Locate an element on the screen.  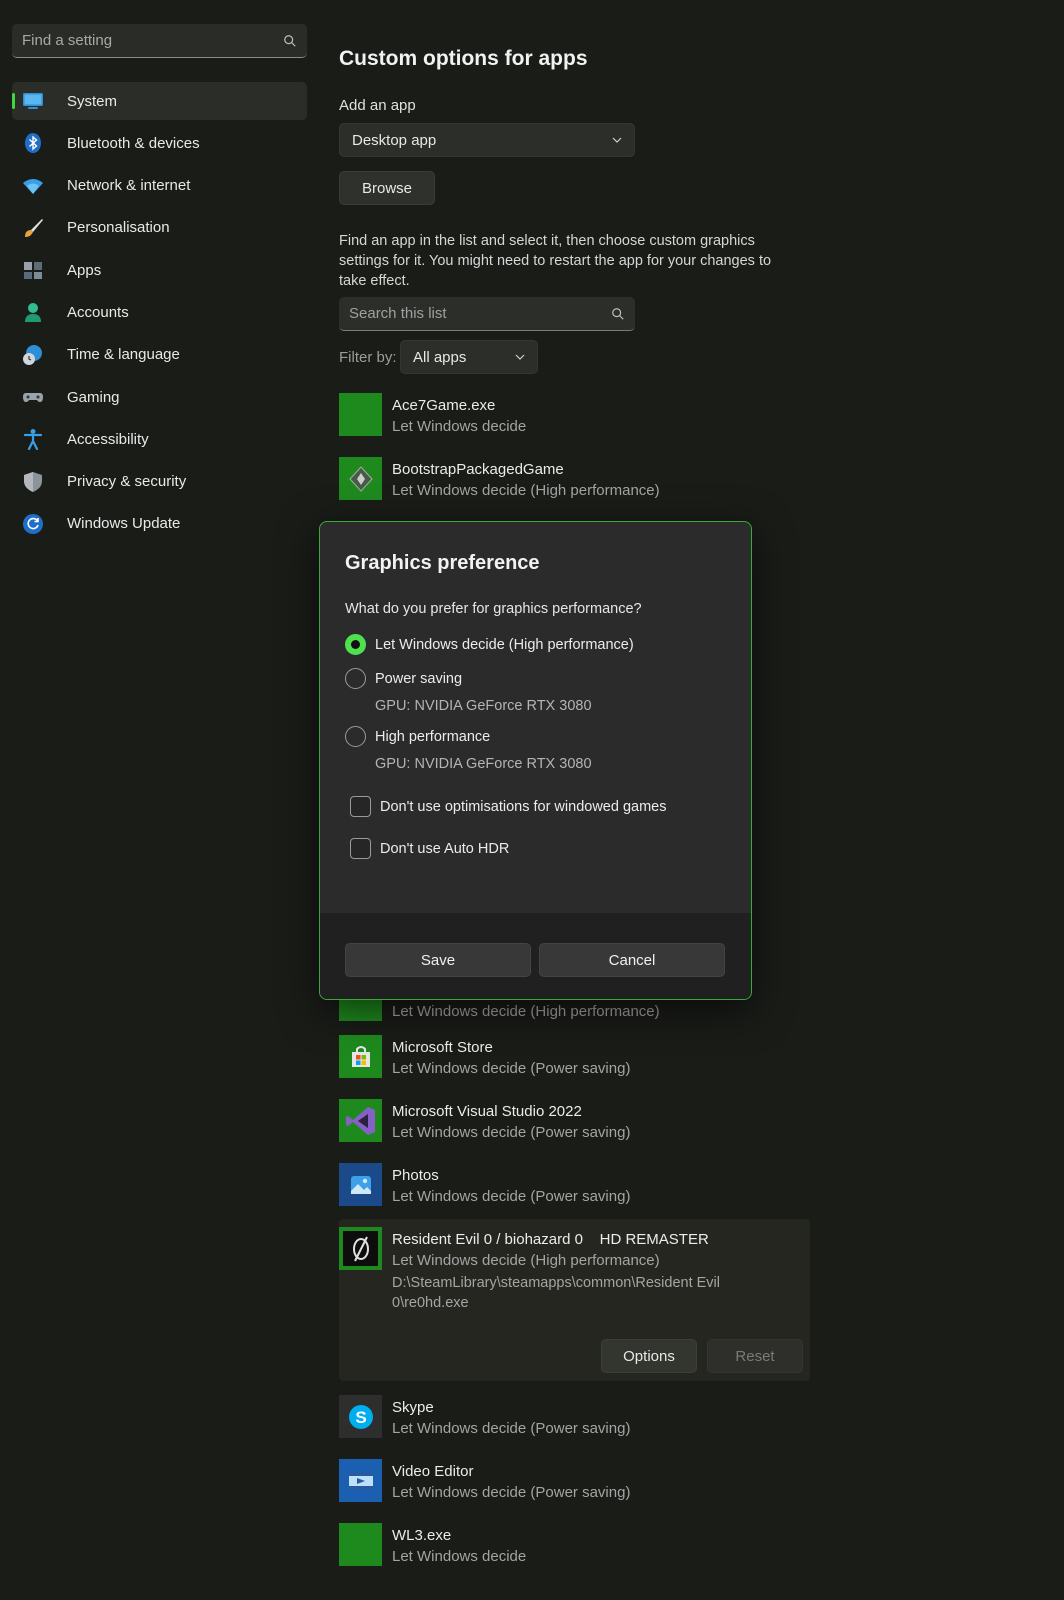
sidebar-item-label: Bluetooth & devices is located at coordinates (133, 143).